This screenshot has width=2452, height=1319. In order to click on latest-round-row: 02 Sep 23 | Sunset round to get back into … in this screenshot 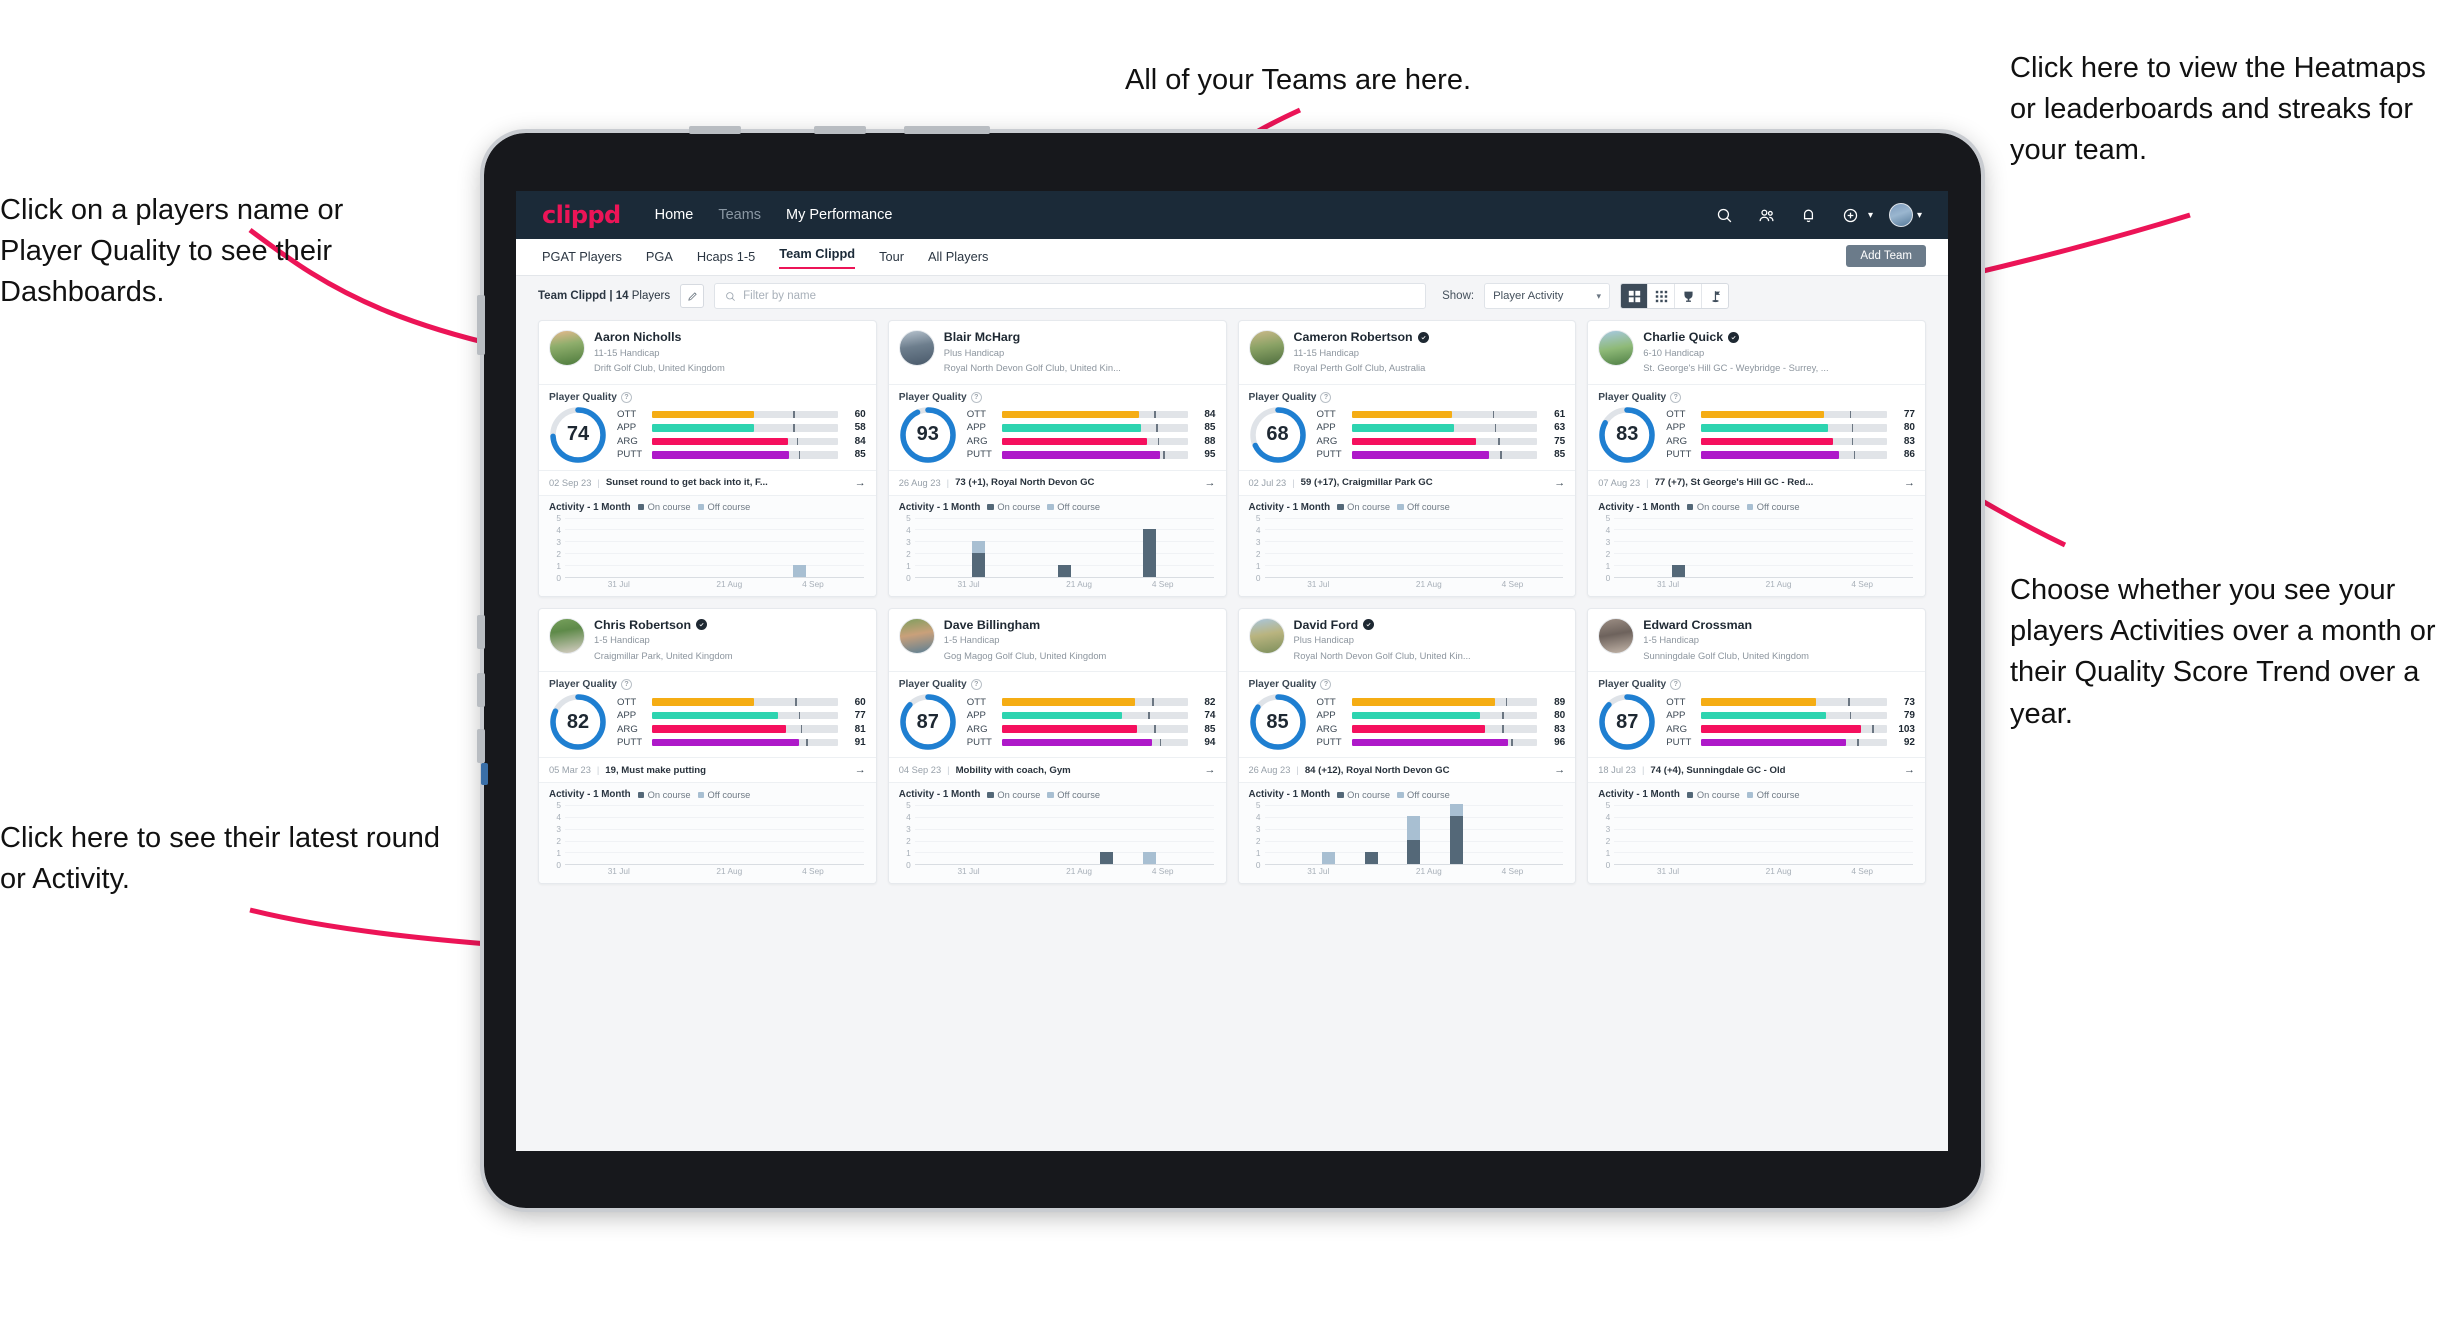, I will do `click(707, 482)`.